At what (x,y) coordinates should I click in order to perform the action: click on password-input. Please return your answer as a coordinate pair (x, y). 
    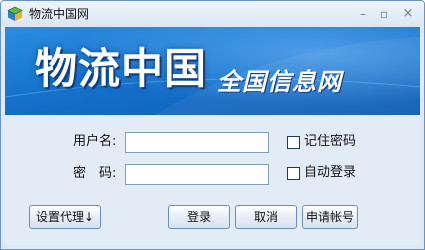
    Looking at the image, I should click on (197, 174).